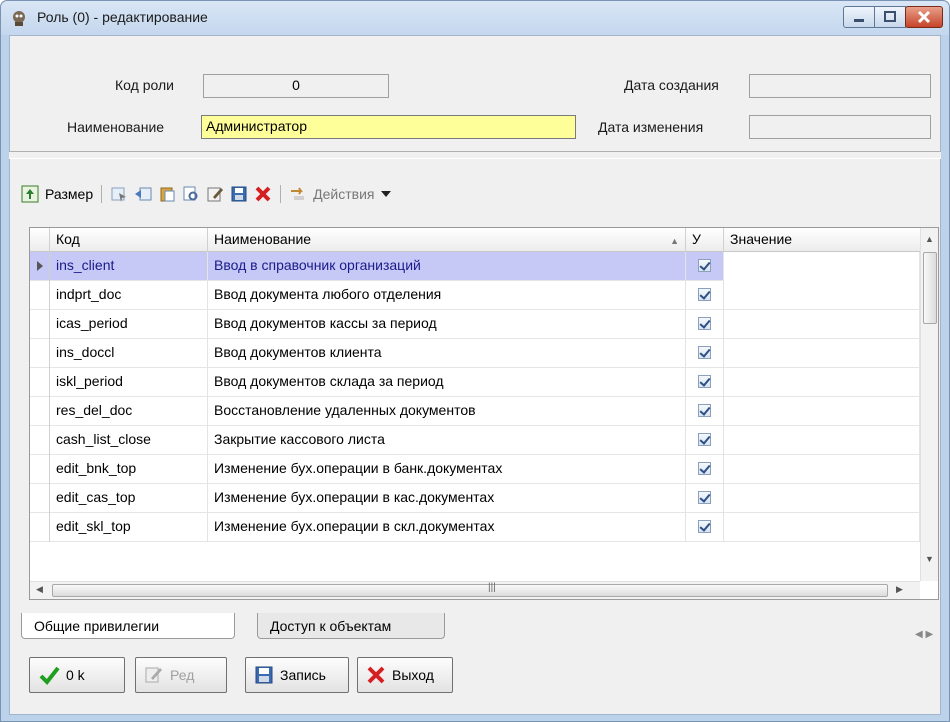  I want to click on cell-name: Ввод документов клиента, so click(447, 353).